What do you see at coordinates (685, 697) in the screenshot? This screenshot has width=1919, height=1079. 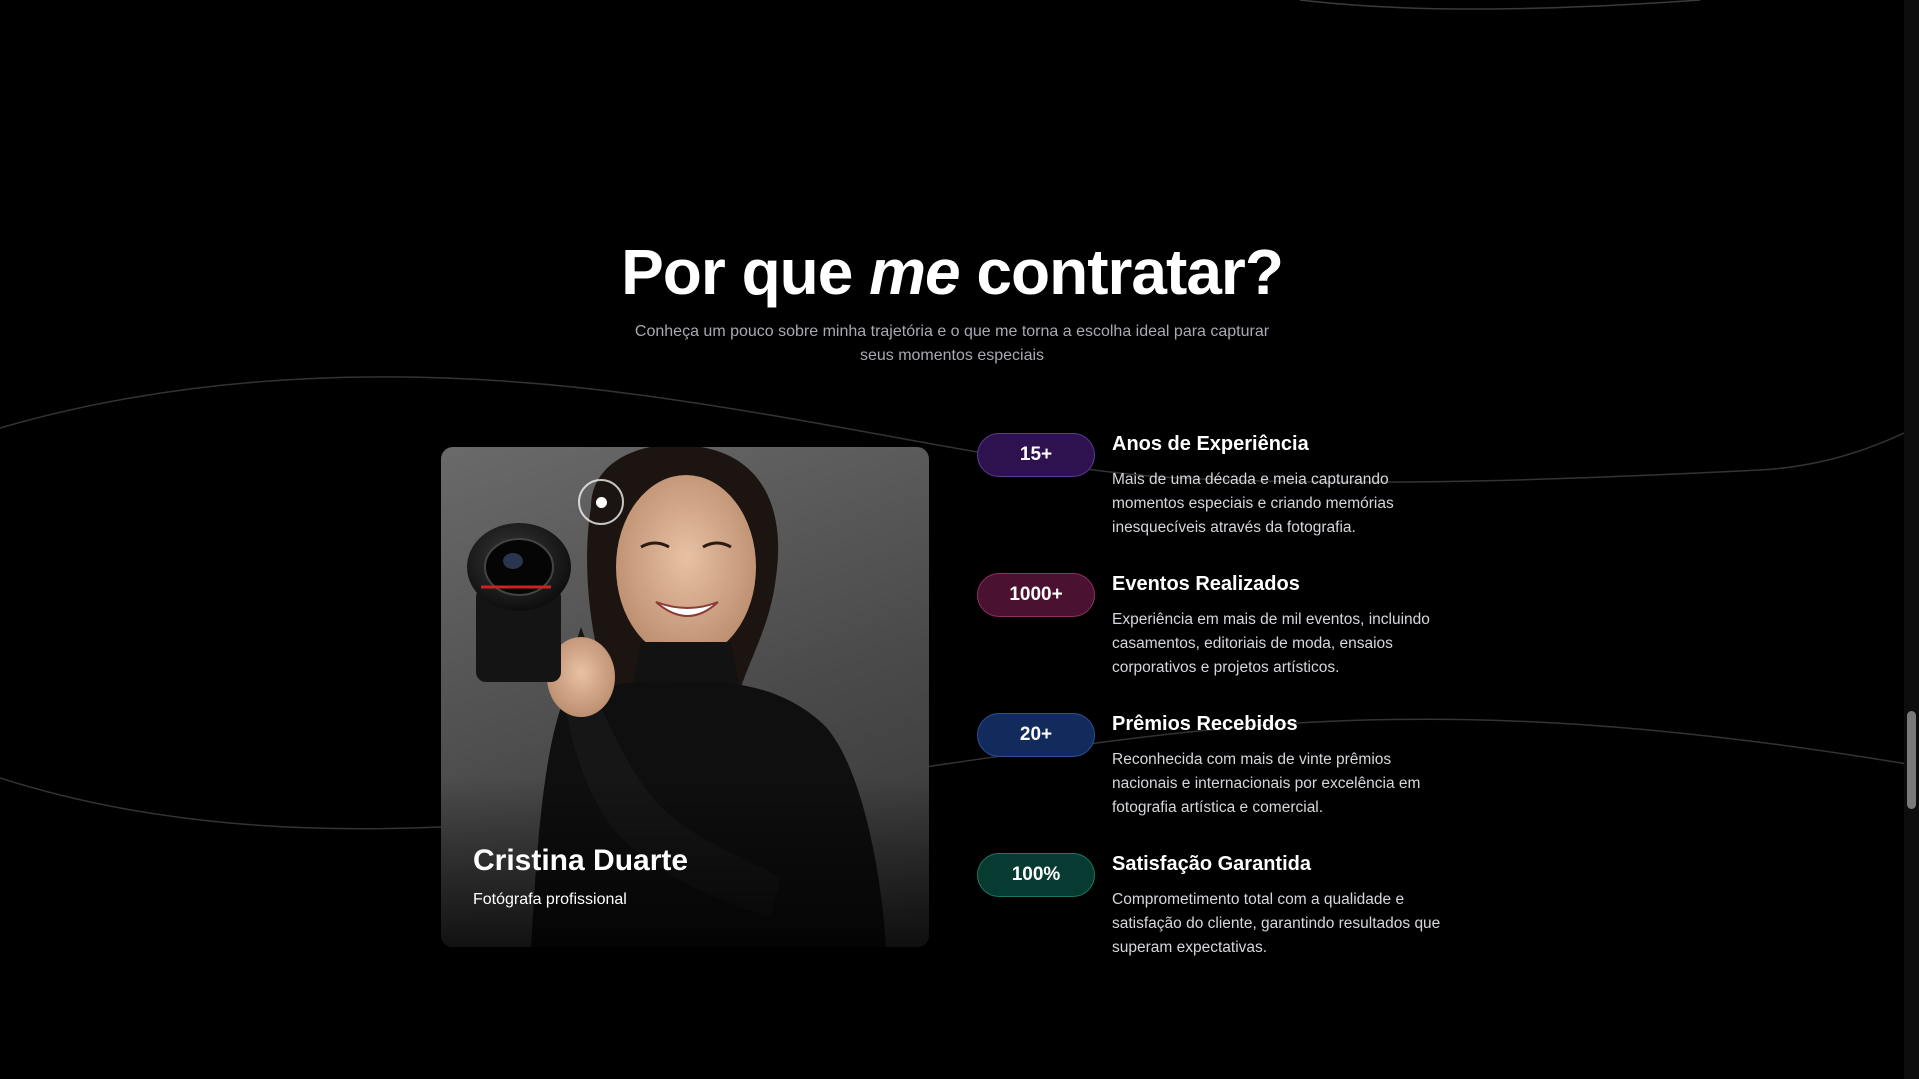 I see `profile-photo-card: Cristina Duarte Fotógrafa profissional` at bounding box center [685, 697].